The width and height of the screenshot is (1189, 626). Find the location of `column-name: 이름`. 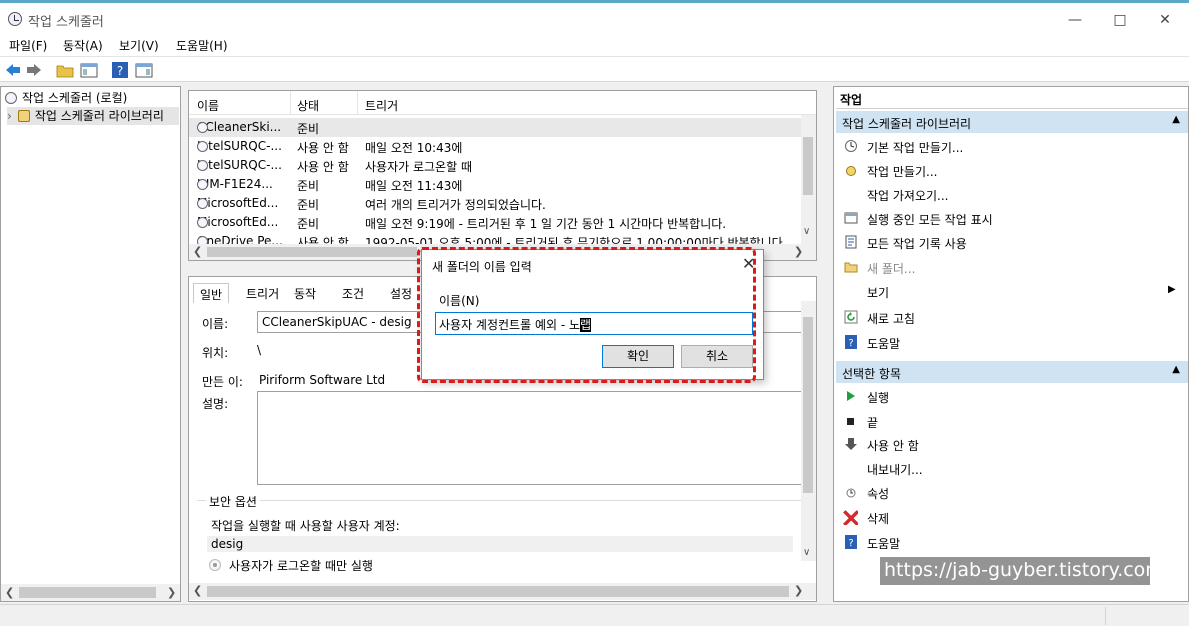

column-name: 이름 is located at coordinates (208, 105).